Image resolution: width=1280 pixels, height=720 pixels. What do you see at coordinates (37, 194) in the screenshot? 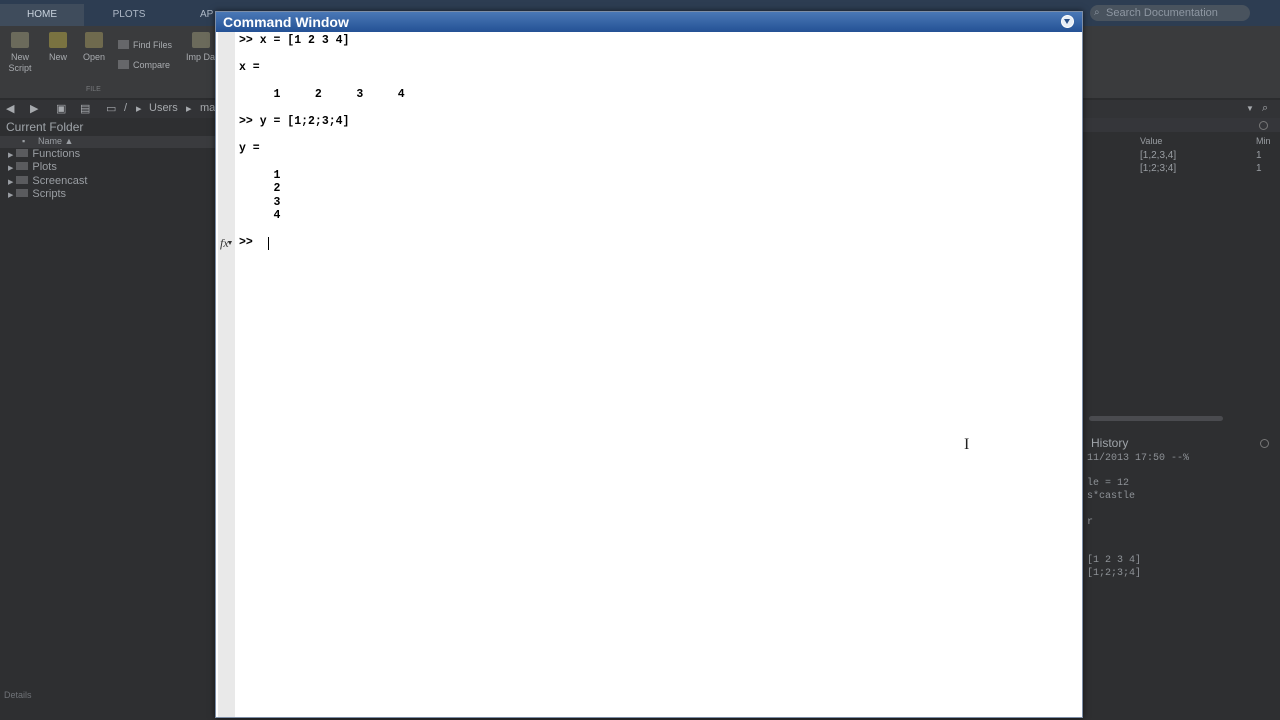
I see `list-item: ▶ Scripts` at bounding box center [37, 194].